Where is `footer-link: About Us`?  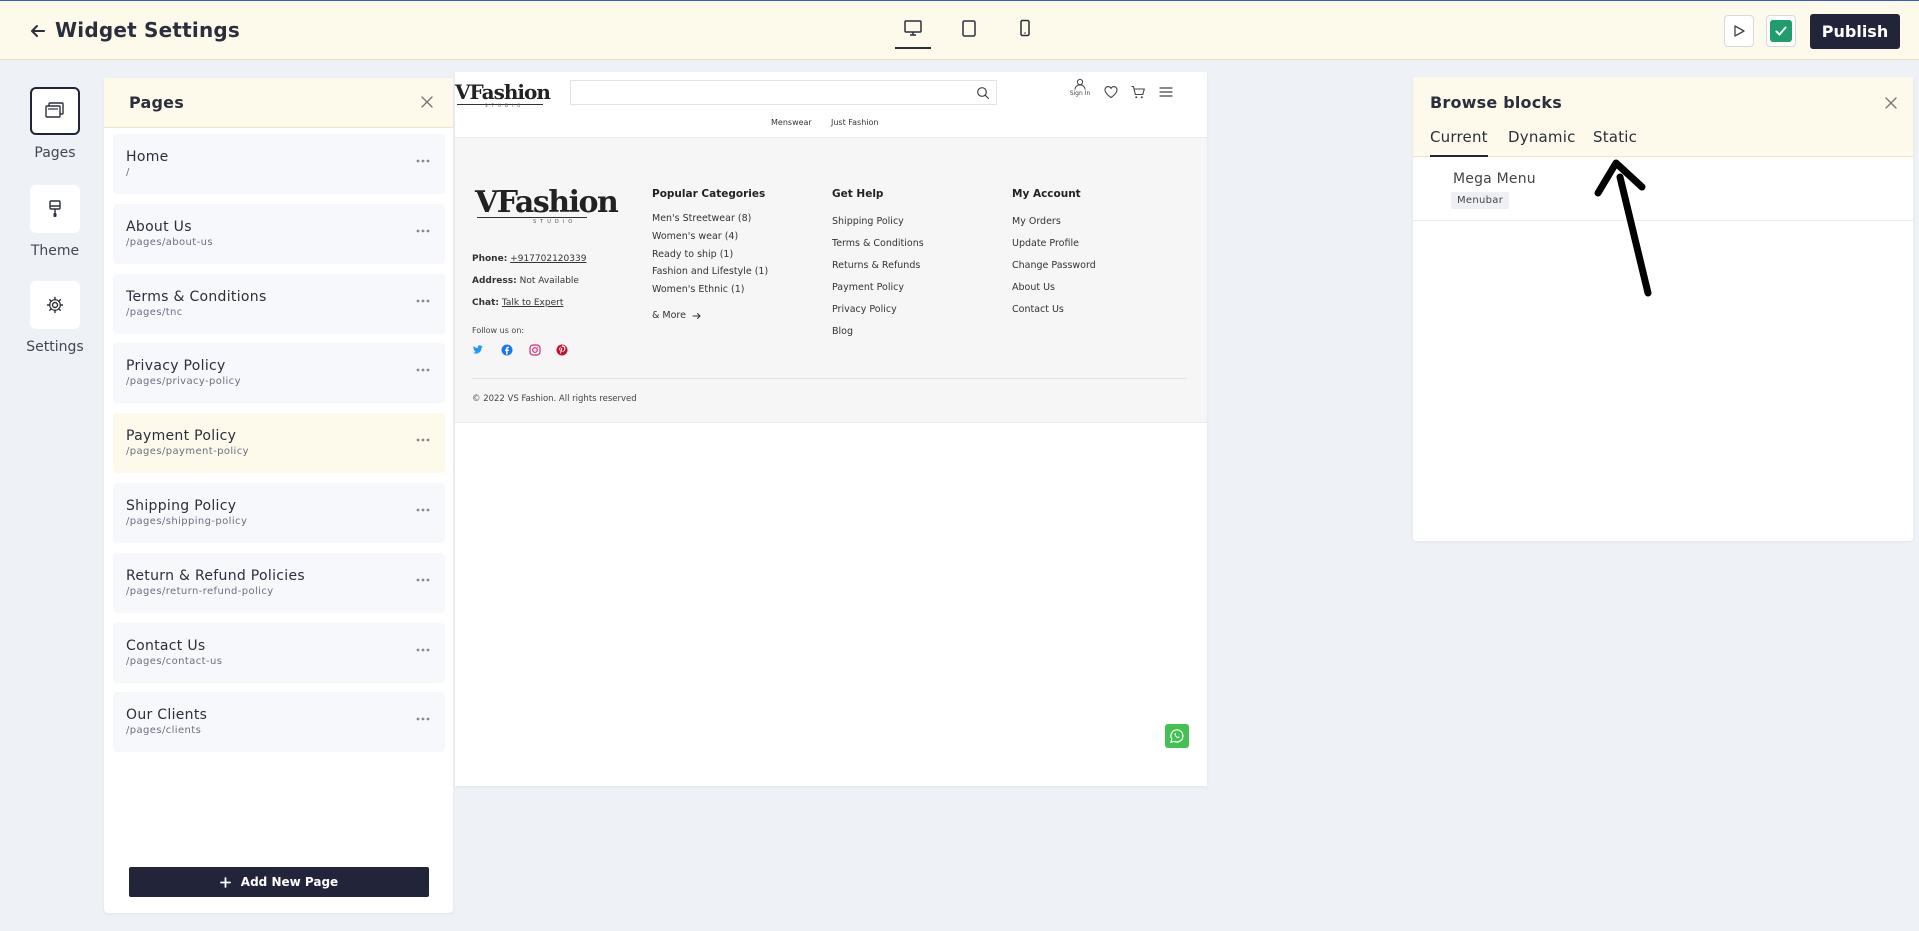 footer-link: About Us is located at coordinates (1033, 287).